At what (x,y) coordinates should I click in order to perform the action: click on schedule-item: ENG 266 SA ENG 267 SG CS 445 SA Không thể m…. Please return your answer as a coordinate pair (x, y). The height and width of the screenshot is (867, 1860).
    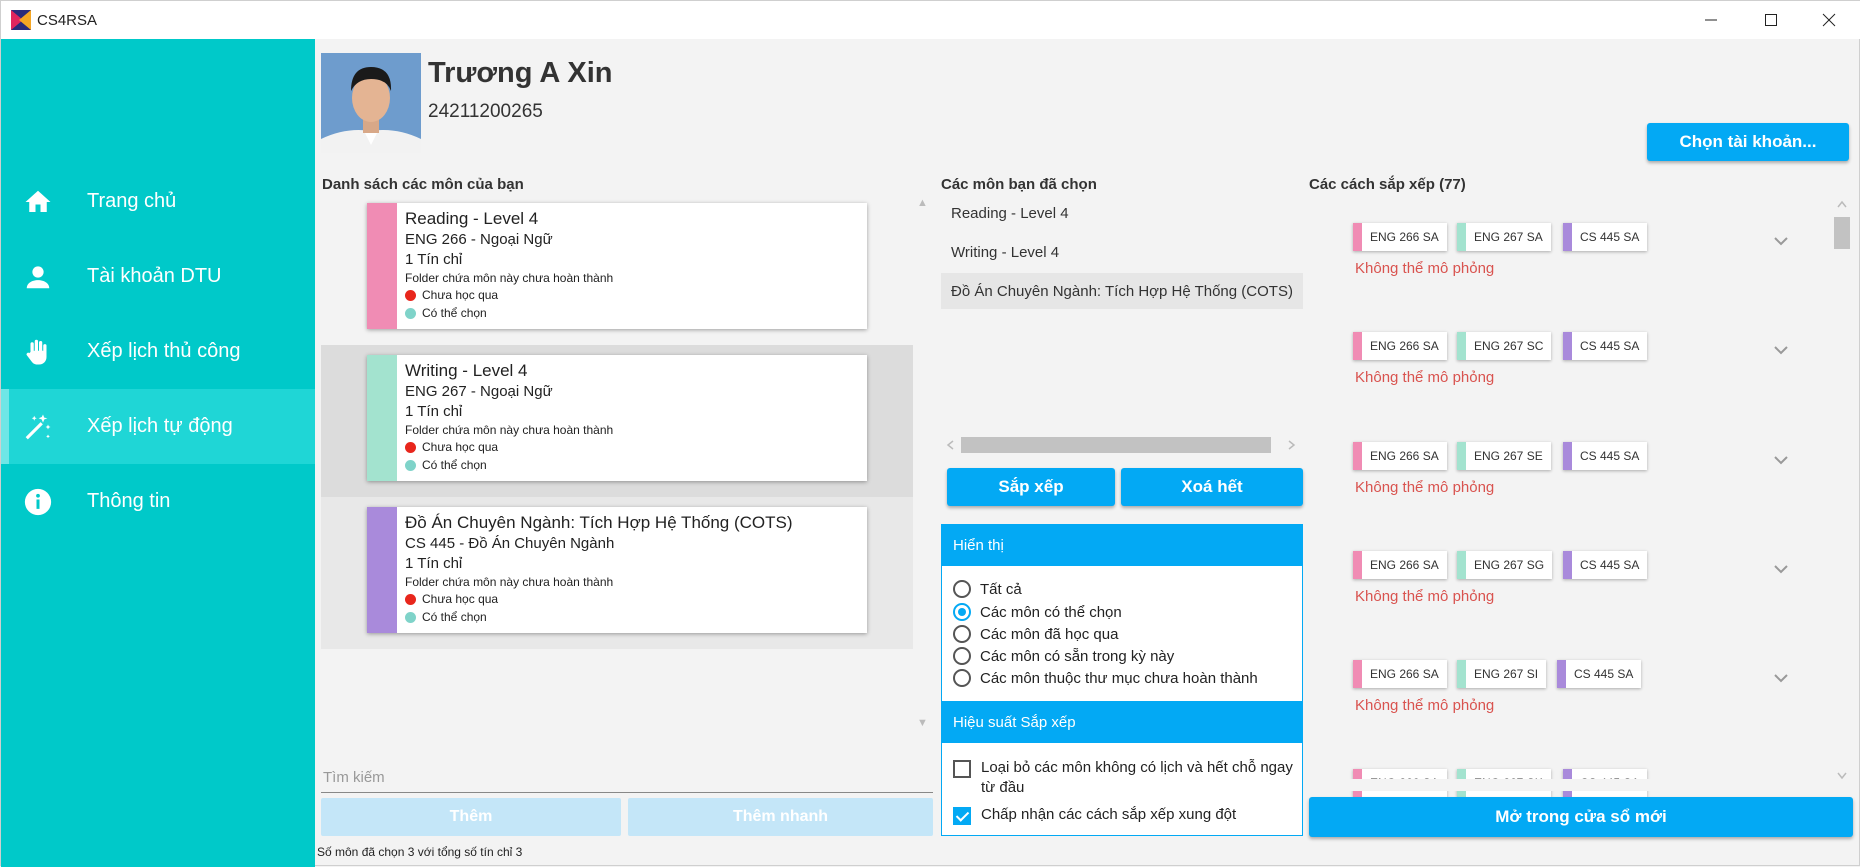
    Looking at the image, I should click on (1603, 591).